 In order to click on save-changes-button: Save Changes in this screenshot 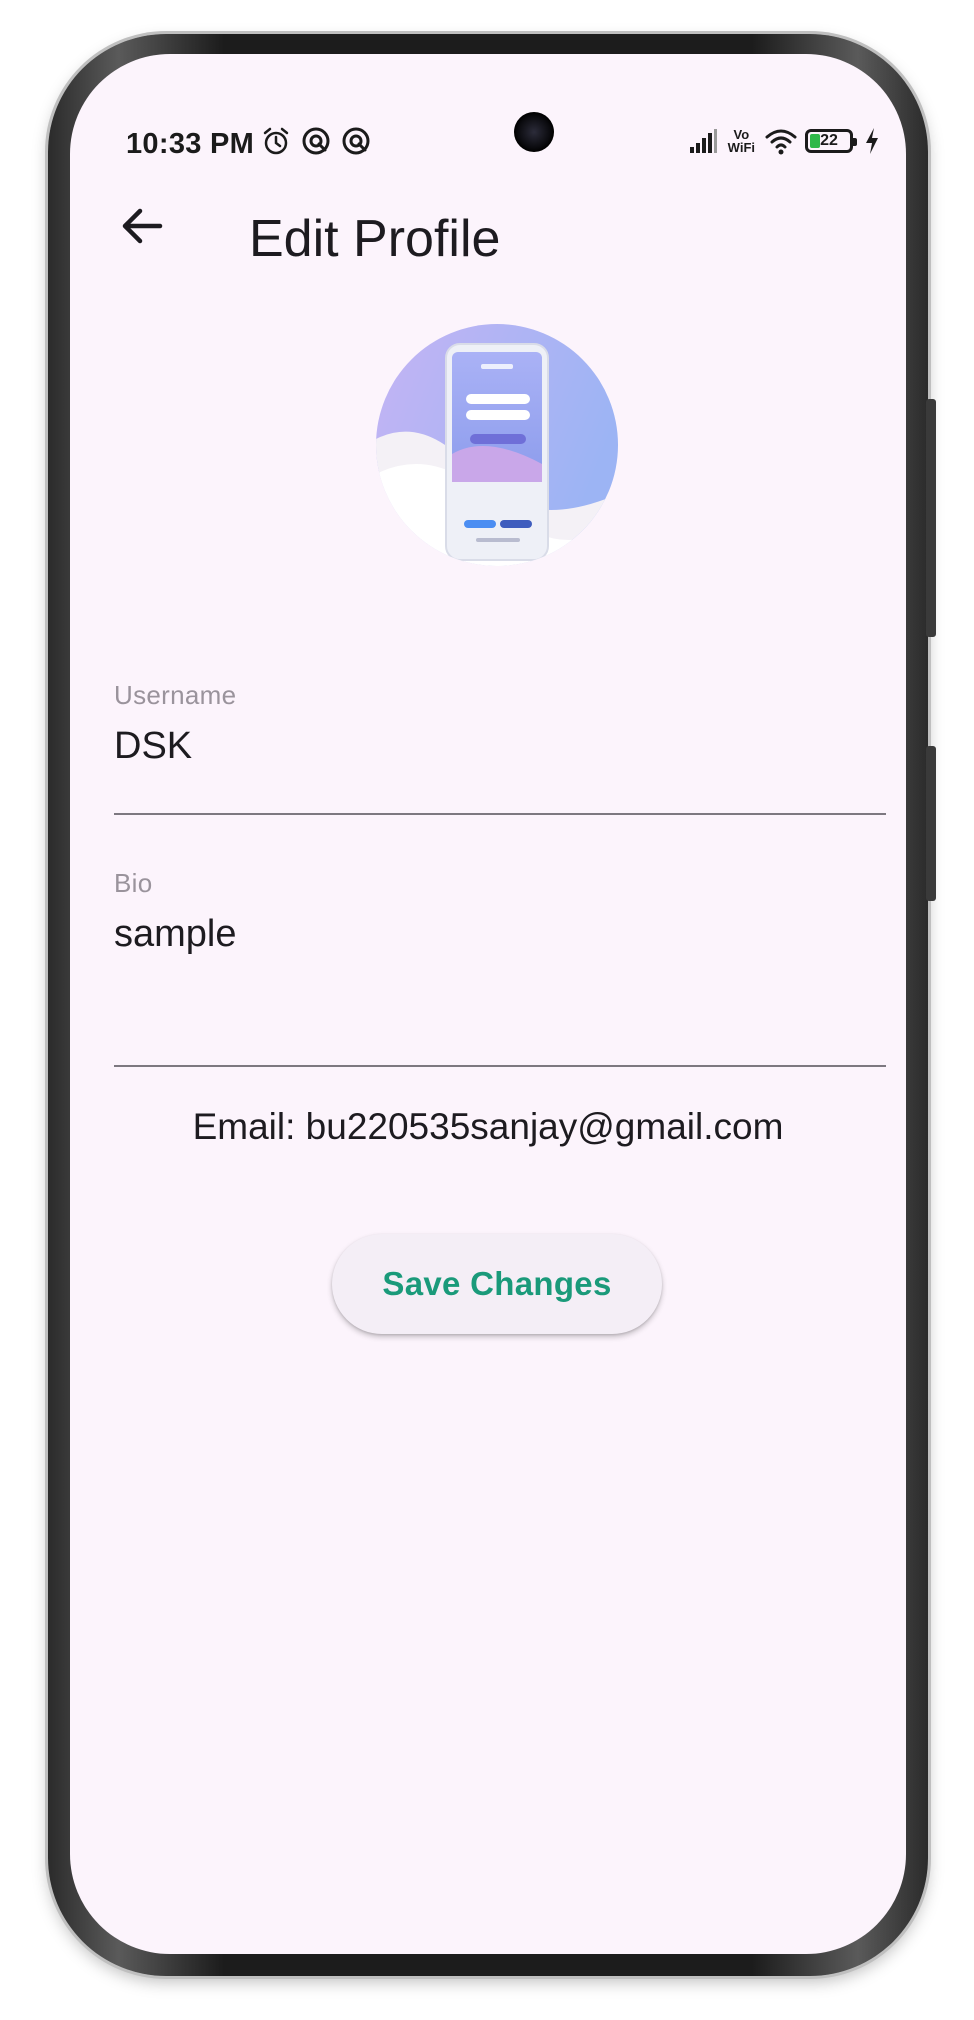, I will do `click(497, 1284)`.